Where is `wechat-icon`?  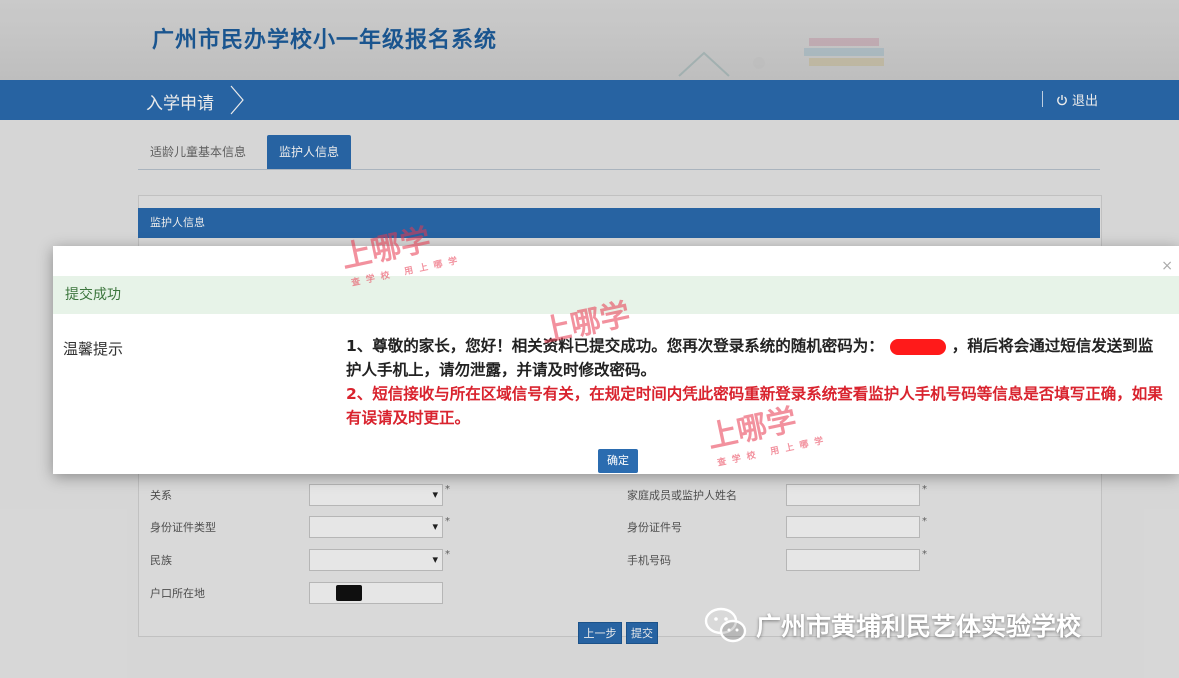 wechat-icon is located at coordinates (725, 625).